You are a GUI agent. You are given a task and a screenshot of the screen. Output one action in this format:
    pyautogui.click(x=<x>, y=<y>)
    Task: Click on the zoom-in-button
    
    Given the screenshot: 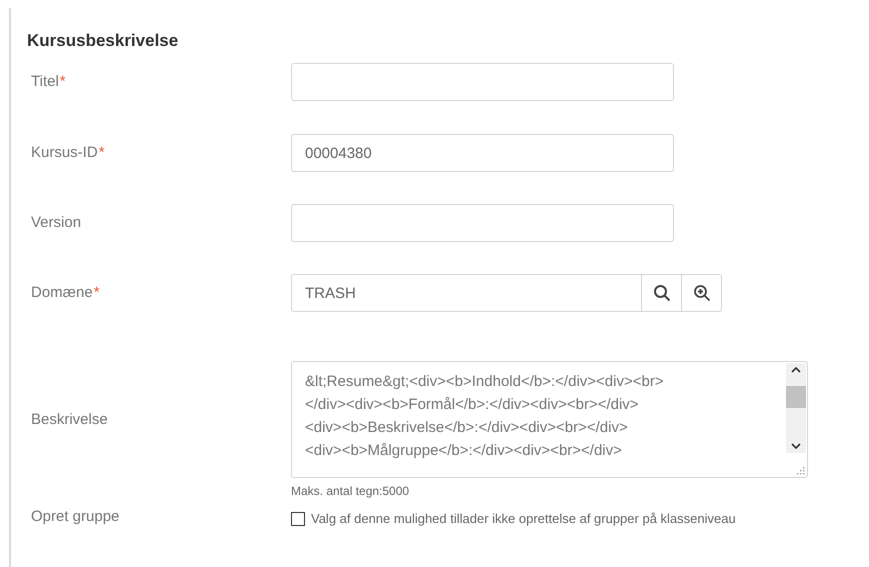 What is the action you would take?
    pyautogui.click(x=702, y=293)
    